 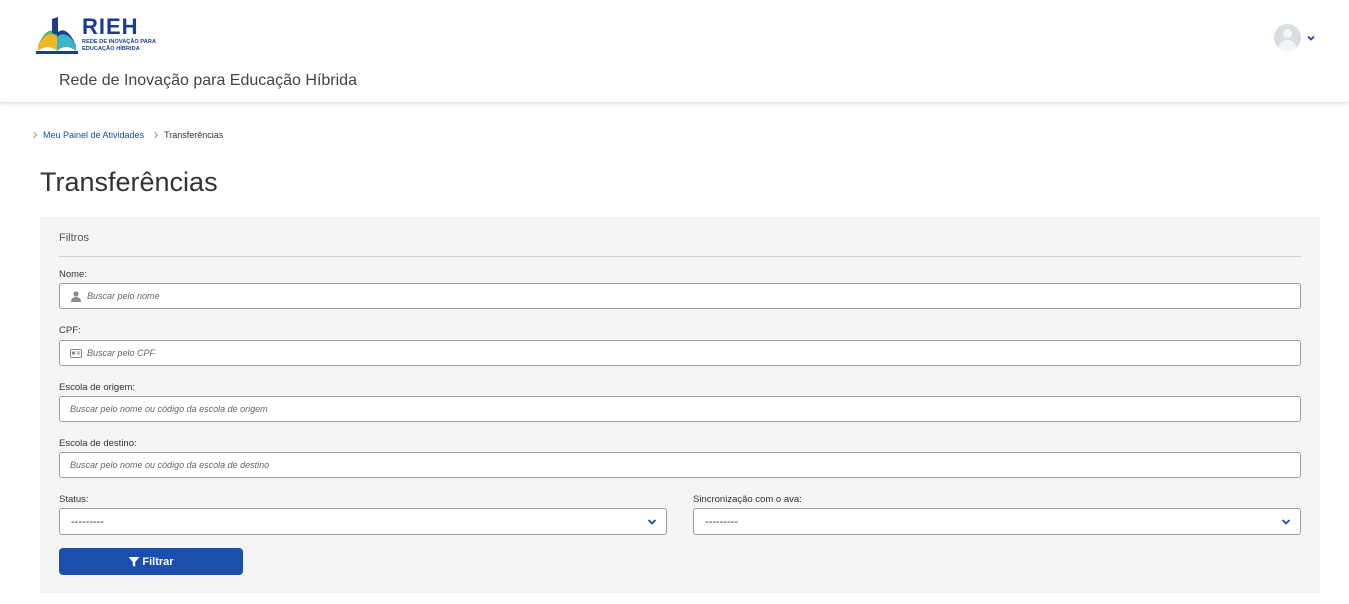 What do you see at coordinates (76, 296) in the screenshot?
I see `user-icon` at bounding box center [76, 296].